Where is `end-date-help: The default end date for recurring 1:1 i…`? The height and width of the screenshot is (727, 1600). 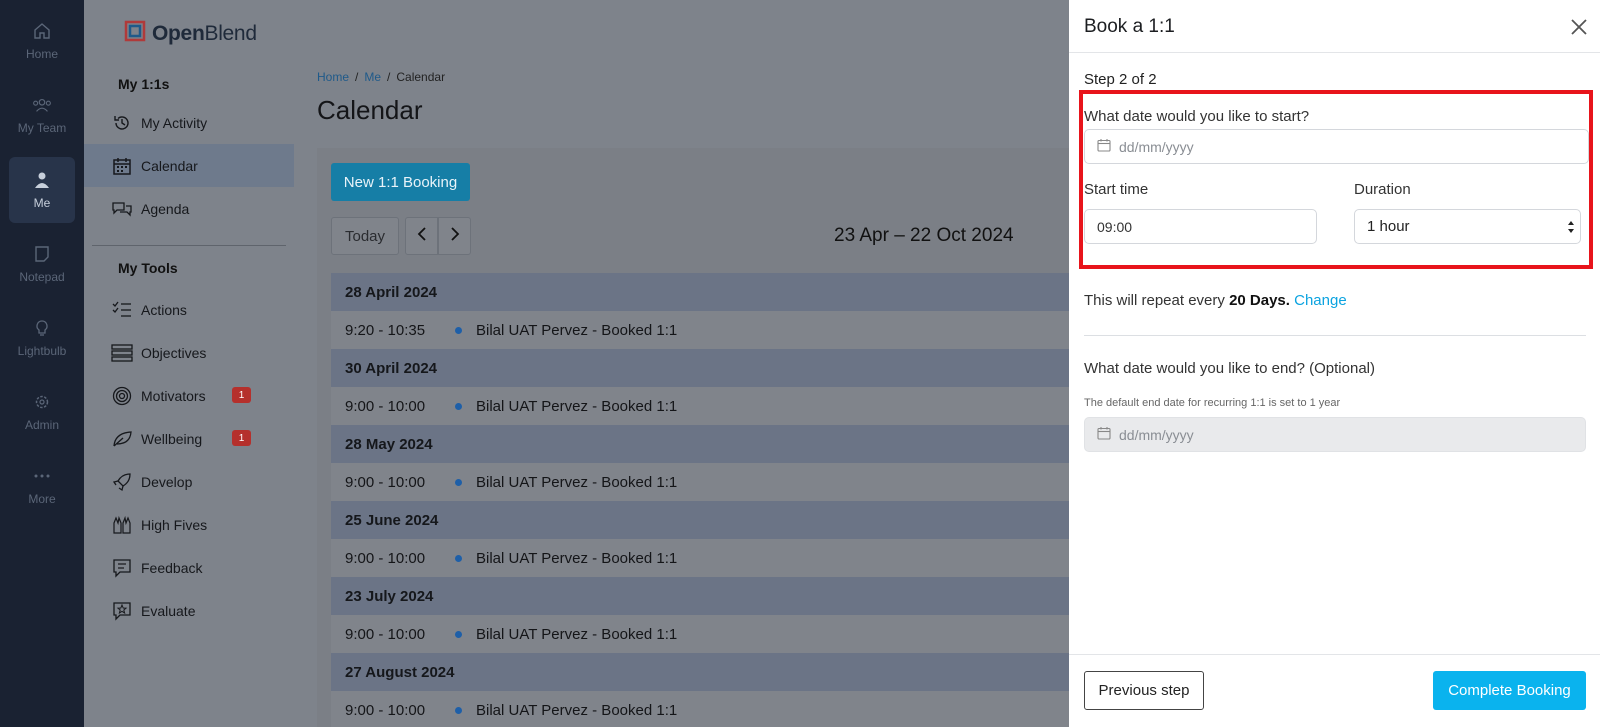
end-date-help: The default end date for recurring 1:1 i… is located at coordinates (1212, 403).